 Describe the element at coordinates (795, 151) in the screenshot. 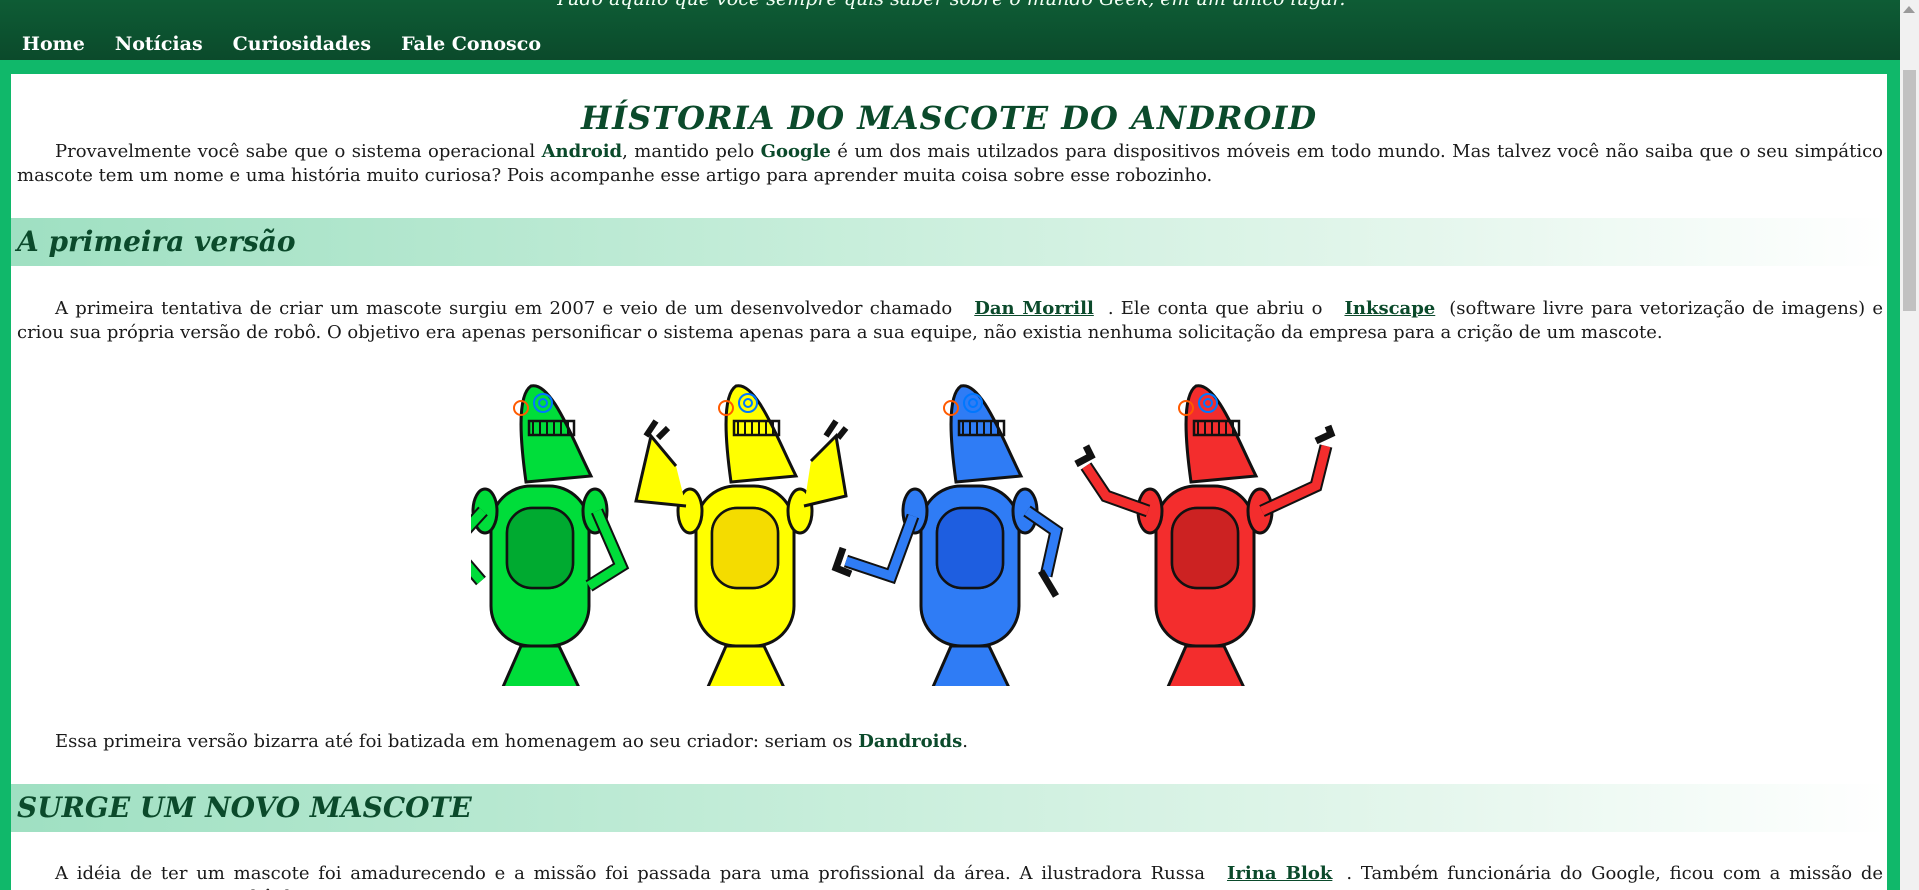

I see `intro-bold-google: Google` at that location.